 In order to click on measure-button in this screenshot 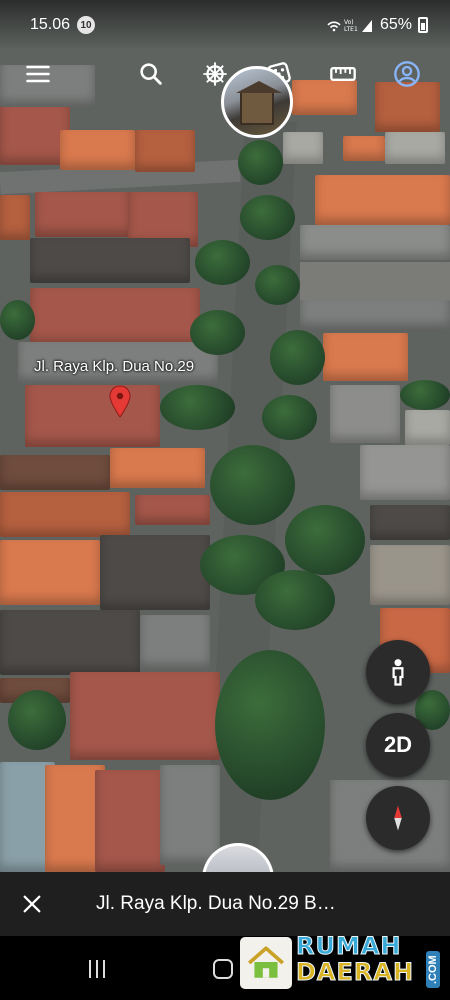, I will do `click(343, 74)`.